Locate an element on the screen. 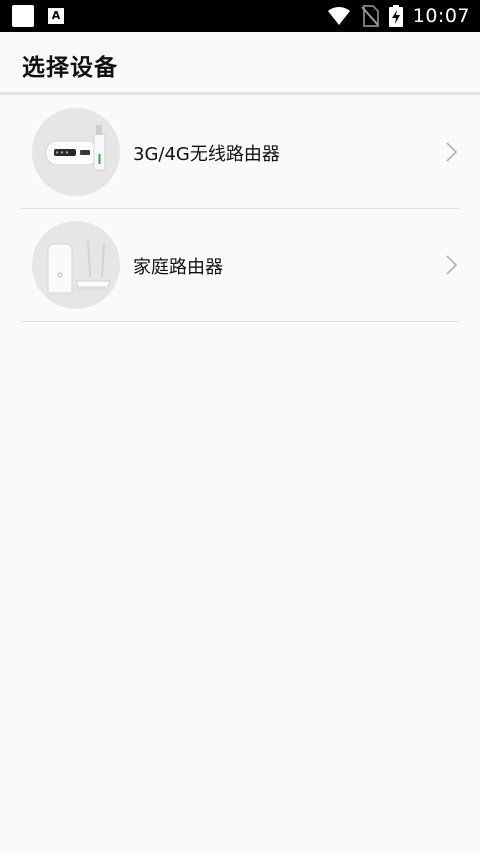 This screenshot has width=480, height=853. mobile-wifi-router-icon is located at coordinates (76, 152).